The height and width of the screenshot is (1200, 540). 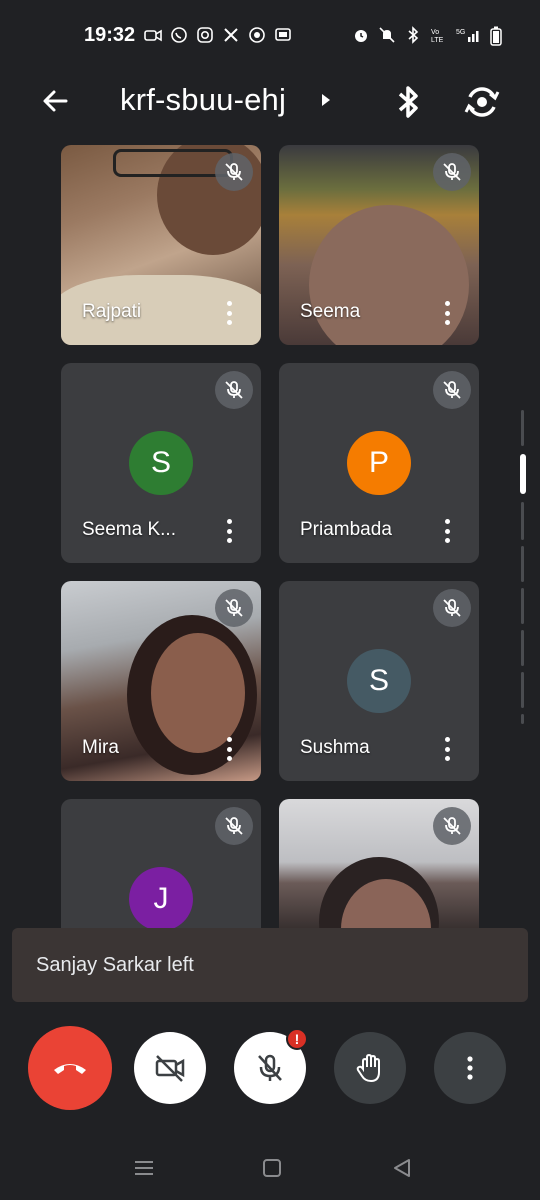 I want to click on bluetooth-icon, so click(x=413, y=35).